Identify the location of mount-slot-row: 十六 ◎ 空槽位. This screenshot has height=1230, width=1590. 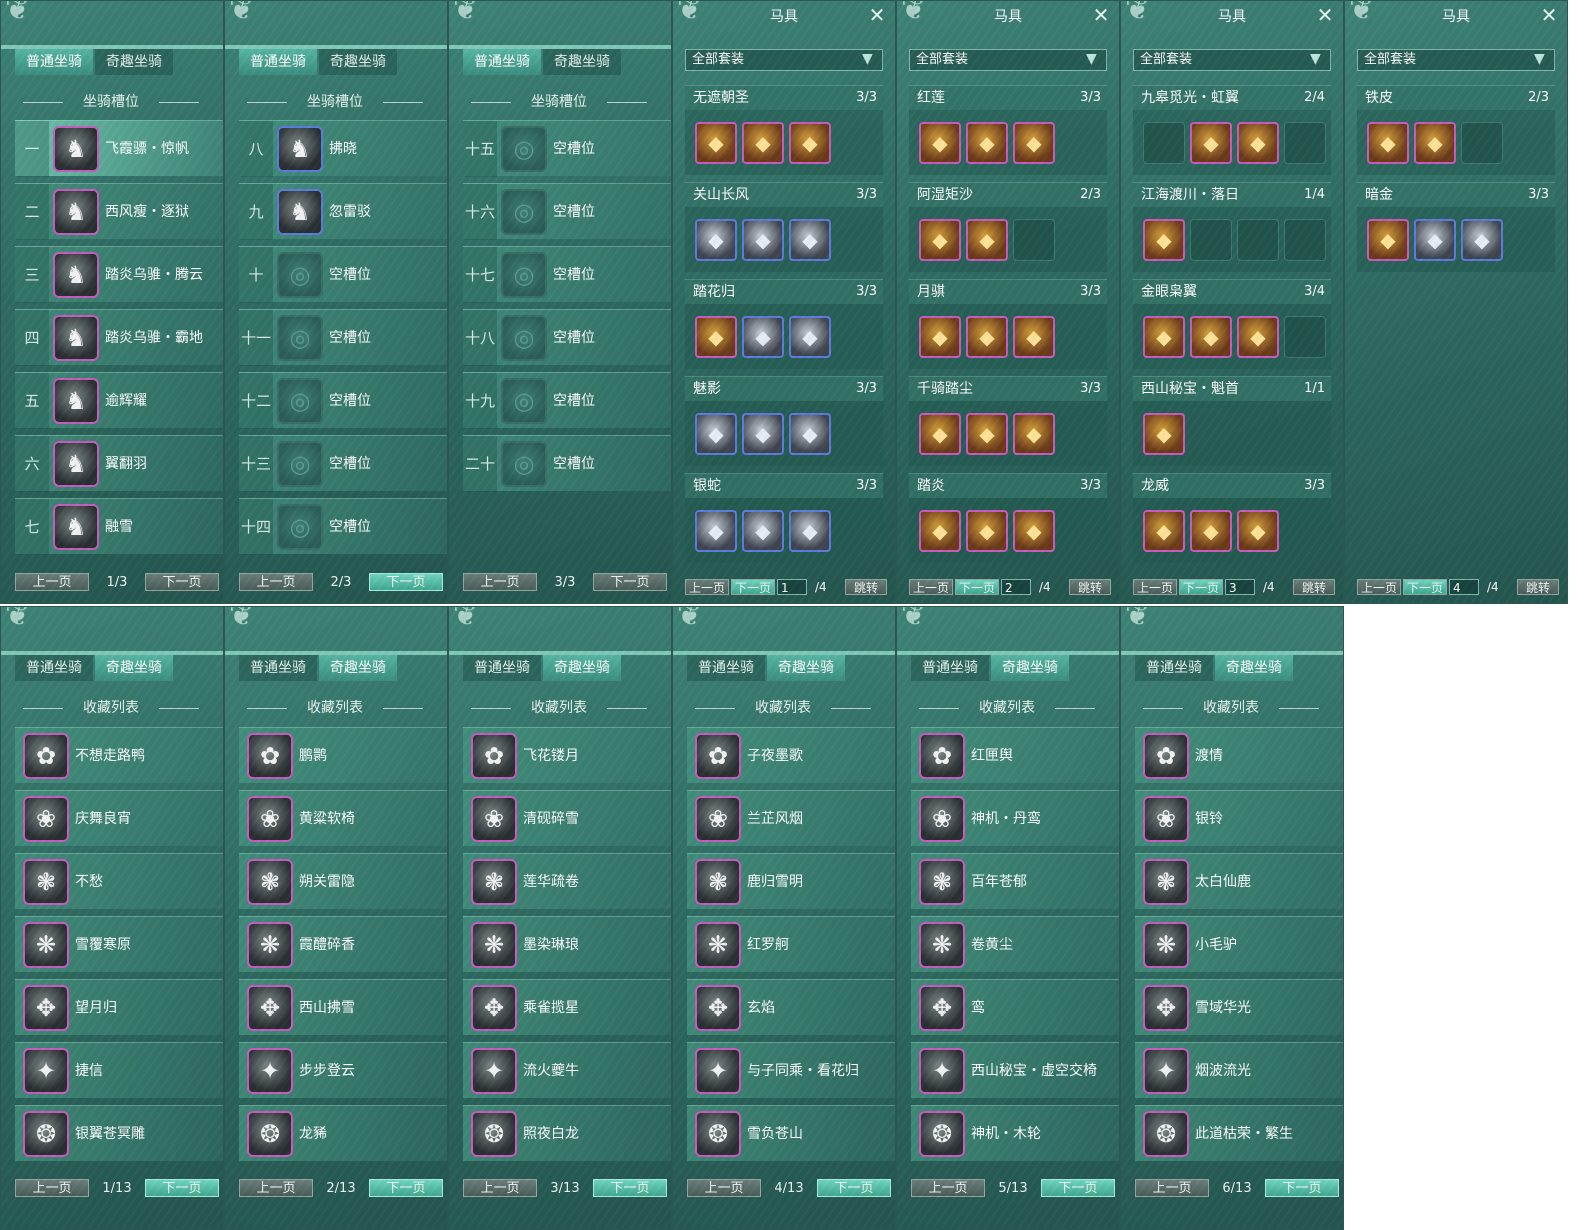
(567, 211).